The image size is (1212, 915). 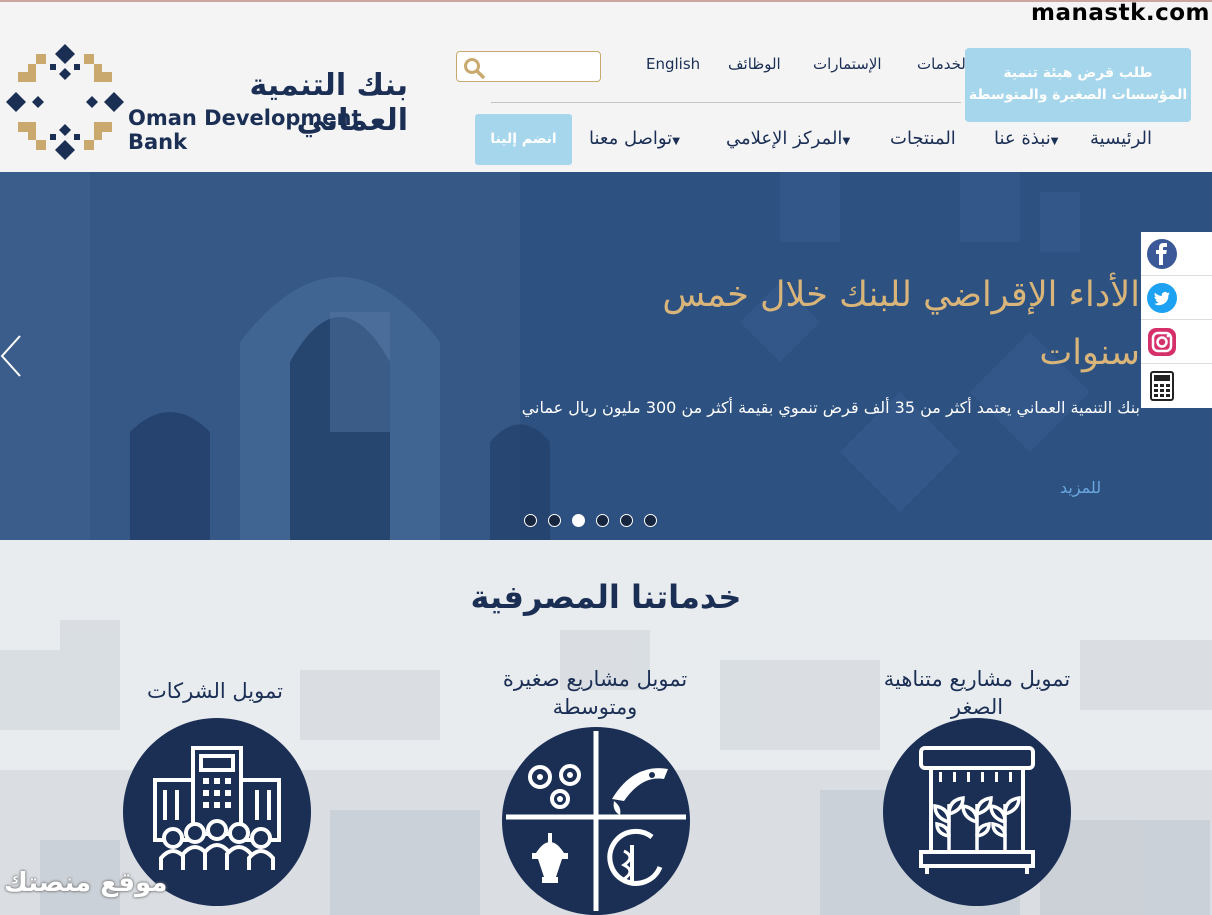 What do you see at coordinates (1162, 298) in the screenshot?
I see `twitter-icon` at bounding box center [1162, 298].